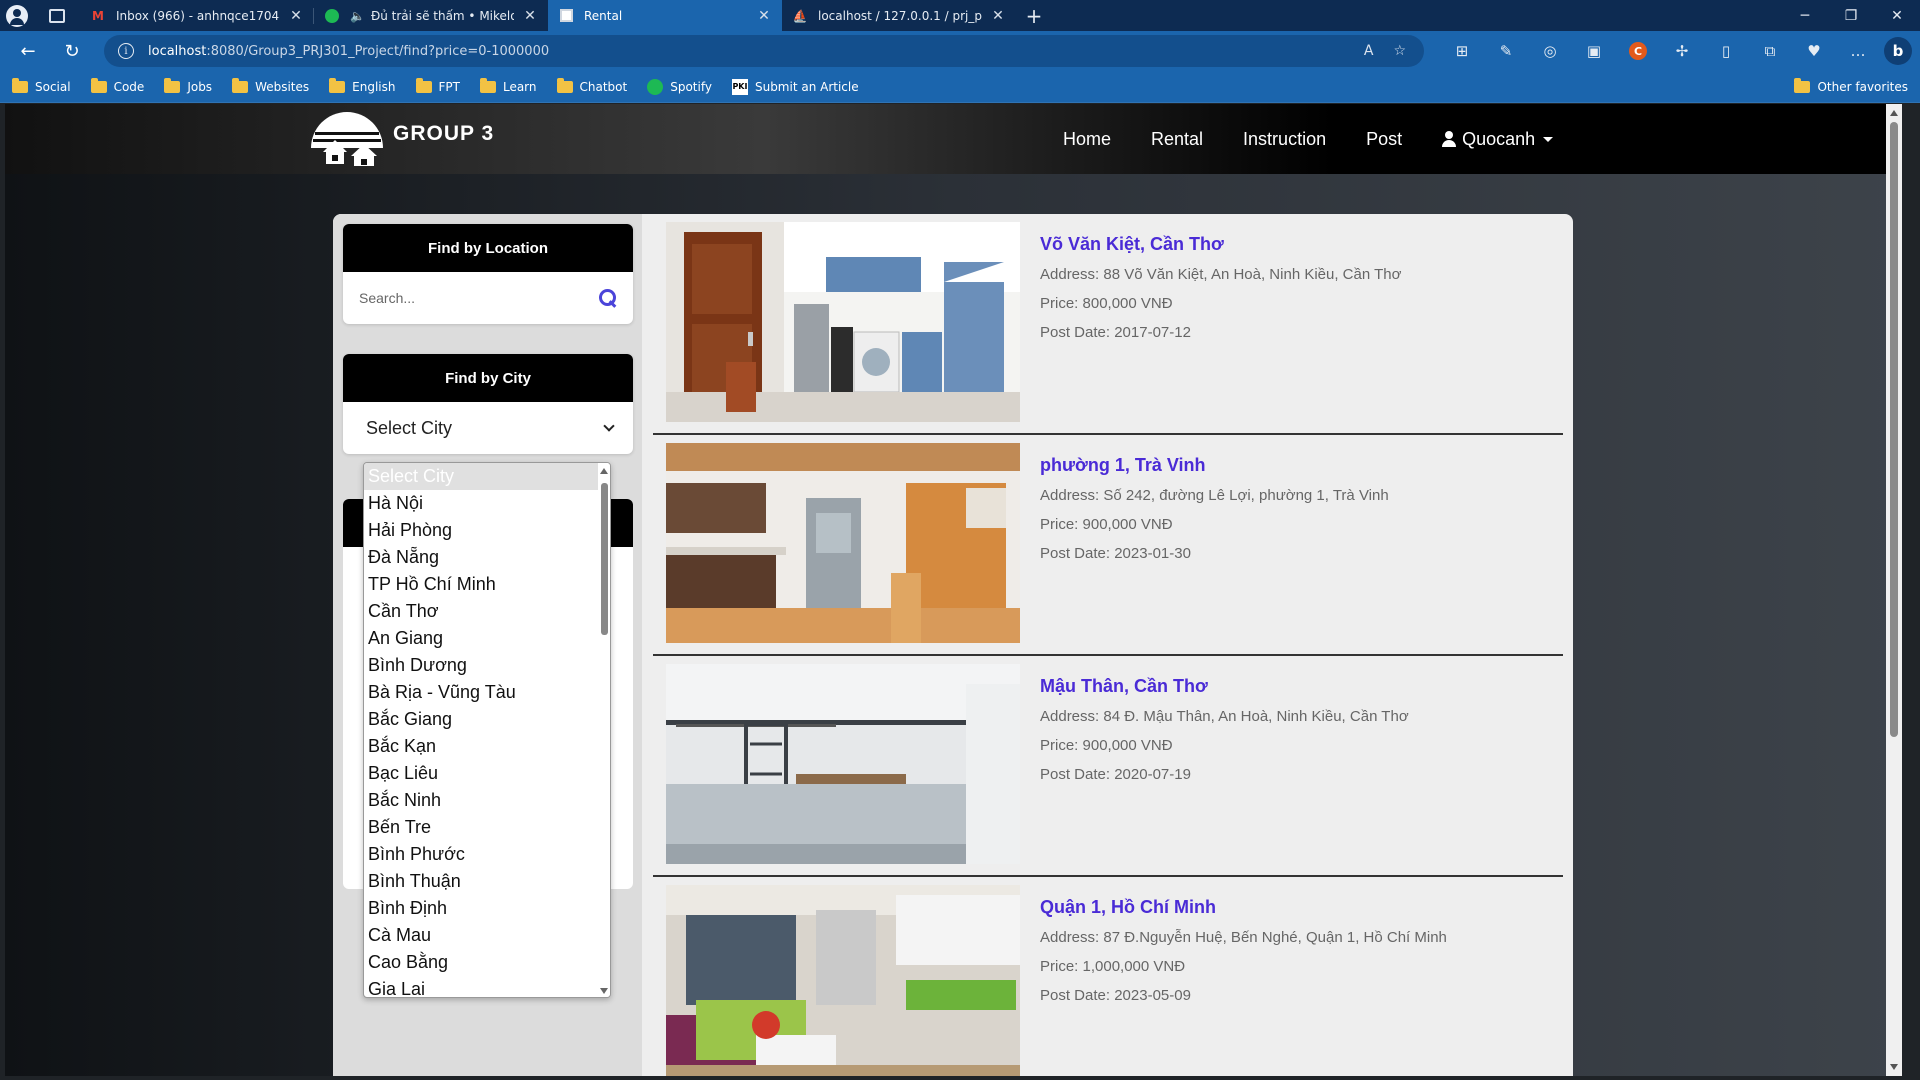  Describe the element at coordinates (487, 611) in the screenshot. I see `city-option: Cần Thơ` at that location.